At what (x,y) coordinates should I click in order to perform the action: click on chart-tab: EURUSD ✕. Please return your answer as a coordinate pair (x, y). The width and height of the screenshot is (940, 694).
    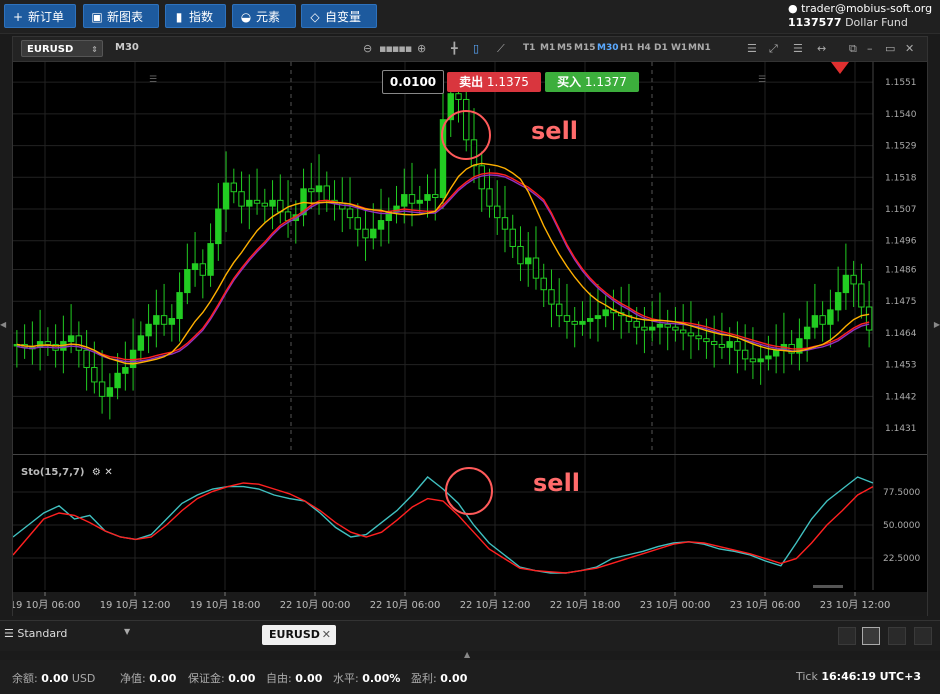
    Looking at the image, I should click on (299, 635).